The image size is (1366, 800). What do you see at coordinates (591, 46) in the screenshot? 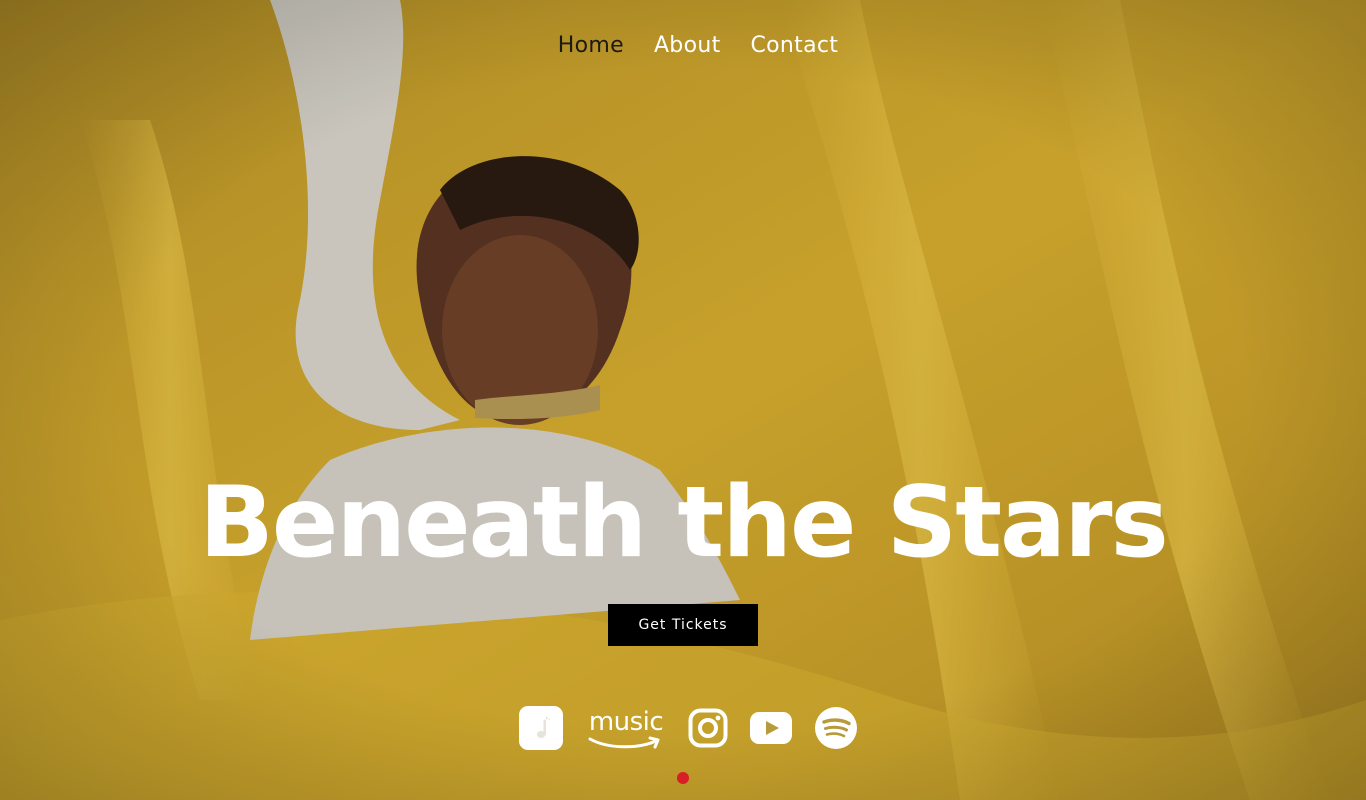
I see `nav-home-link: Home` at bounding box center [591, 46].